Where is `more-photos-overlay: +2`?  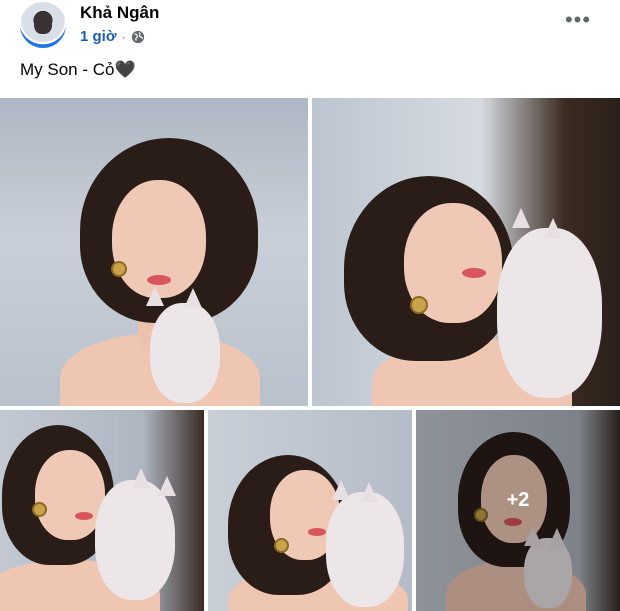
more-photos-overlay: +2 is located at coordinates (518, 510).